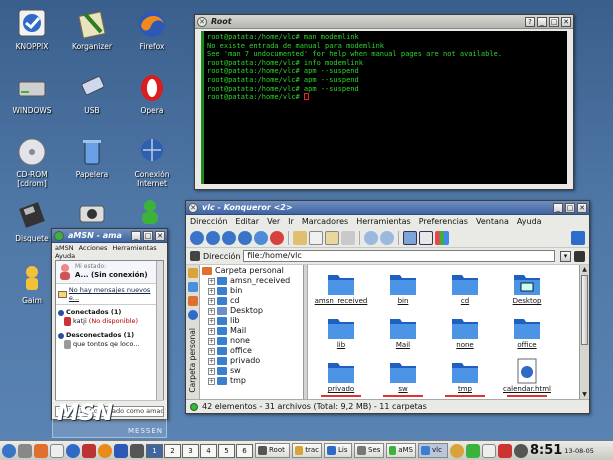  I want to click on file-item: amsn_received, so click(341, 287).